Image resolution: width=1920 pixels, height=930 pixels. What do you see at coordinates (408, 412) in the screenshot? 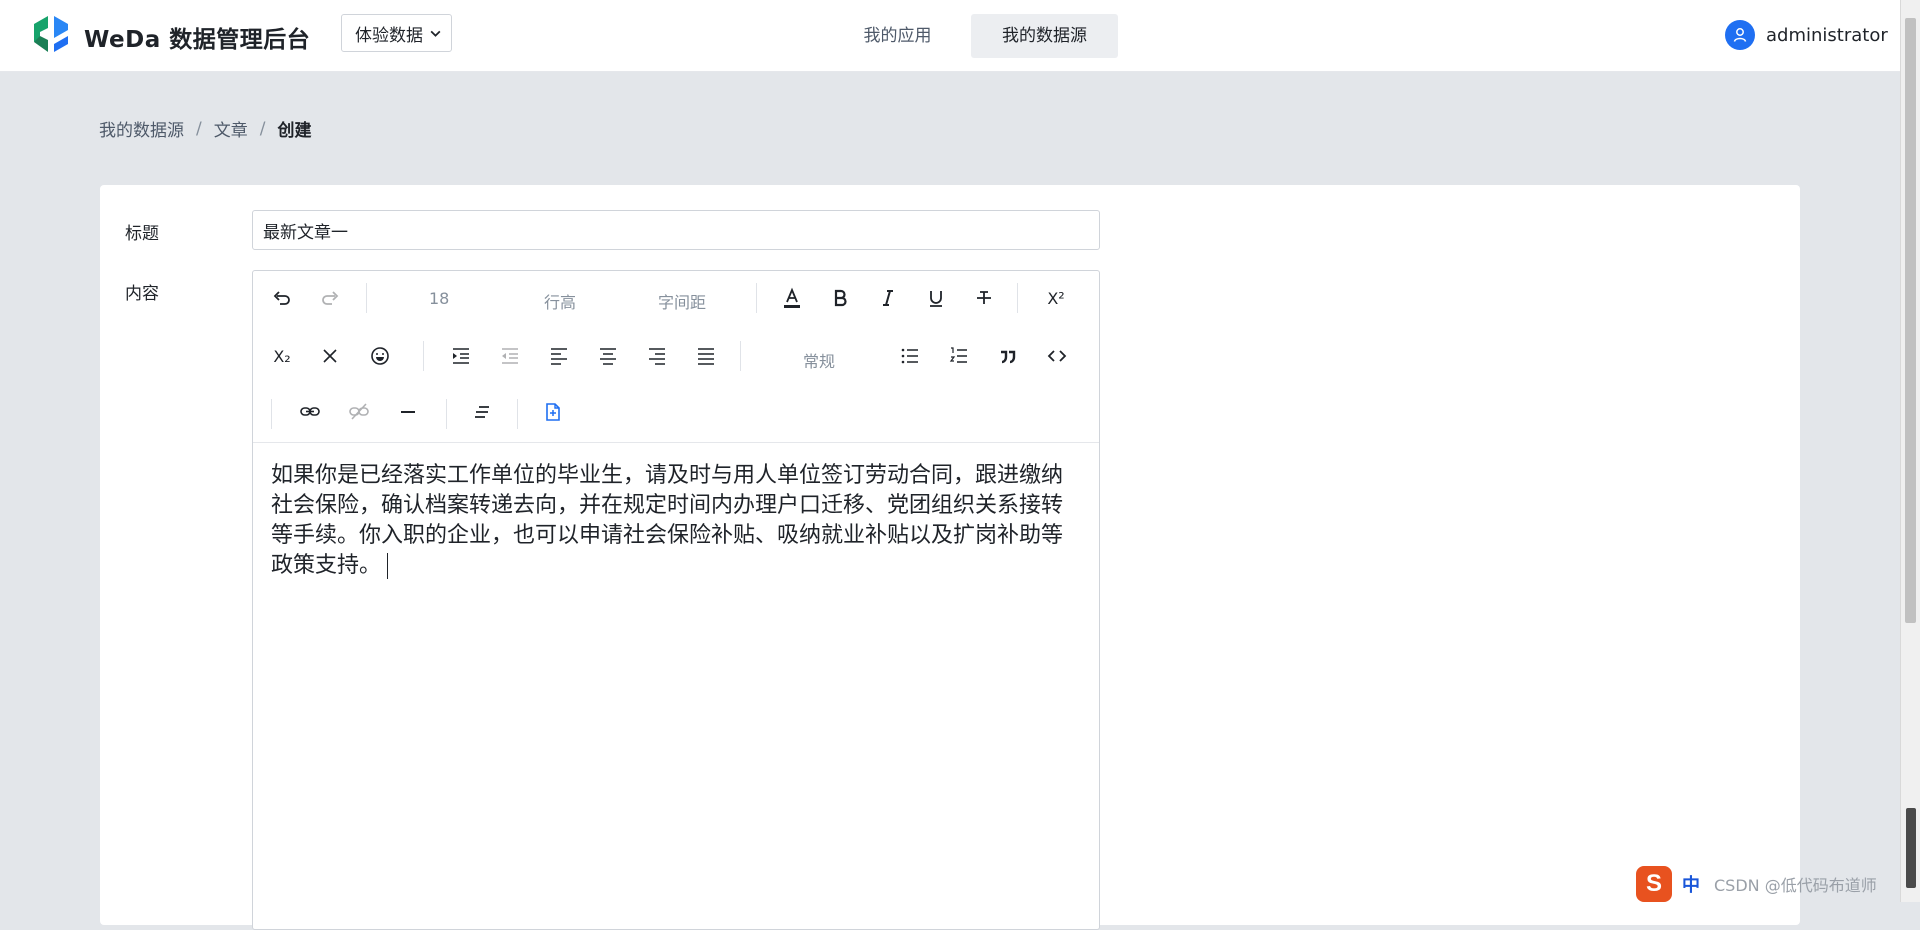
I see `horizontal-rule-icon` at bounding box center [408, 412].